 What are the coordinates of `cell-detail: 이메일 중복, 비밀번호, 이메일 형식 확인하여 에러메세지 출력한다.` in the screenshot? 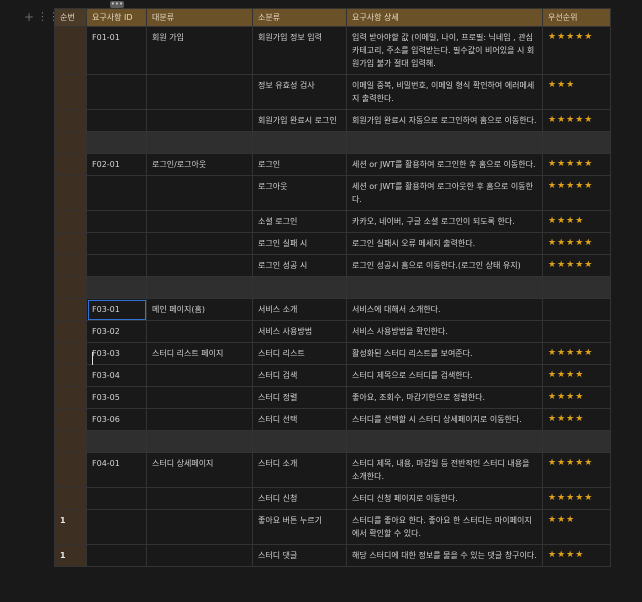 It's located at (444, 92).